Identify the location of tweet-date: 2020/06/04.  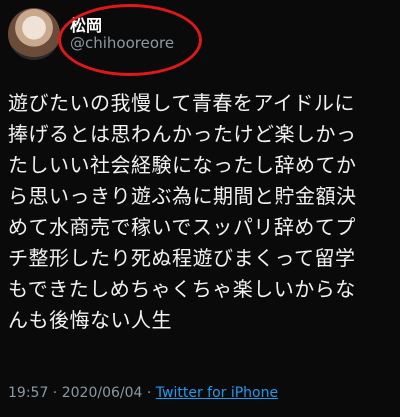
(102, 393).